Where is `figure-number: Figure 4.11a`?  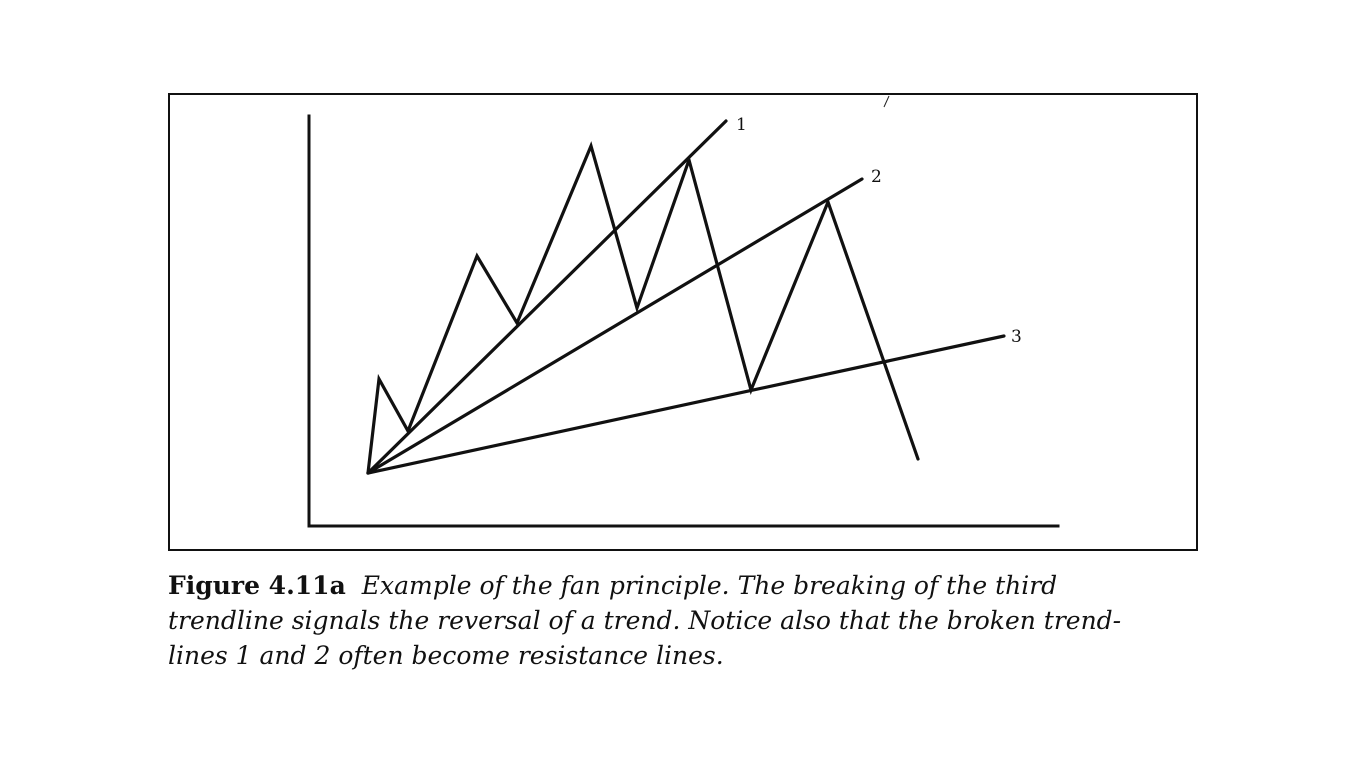
figure-number: Figure 4.11a is located at coordinates (257, 585).